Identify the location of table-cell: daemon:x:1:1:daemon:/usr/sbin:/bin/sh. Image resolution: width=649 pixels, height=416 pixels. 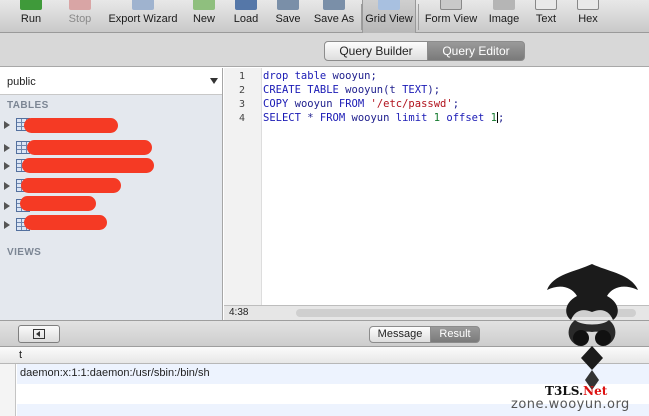
(115, 373).